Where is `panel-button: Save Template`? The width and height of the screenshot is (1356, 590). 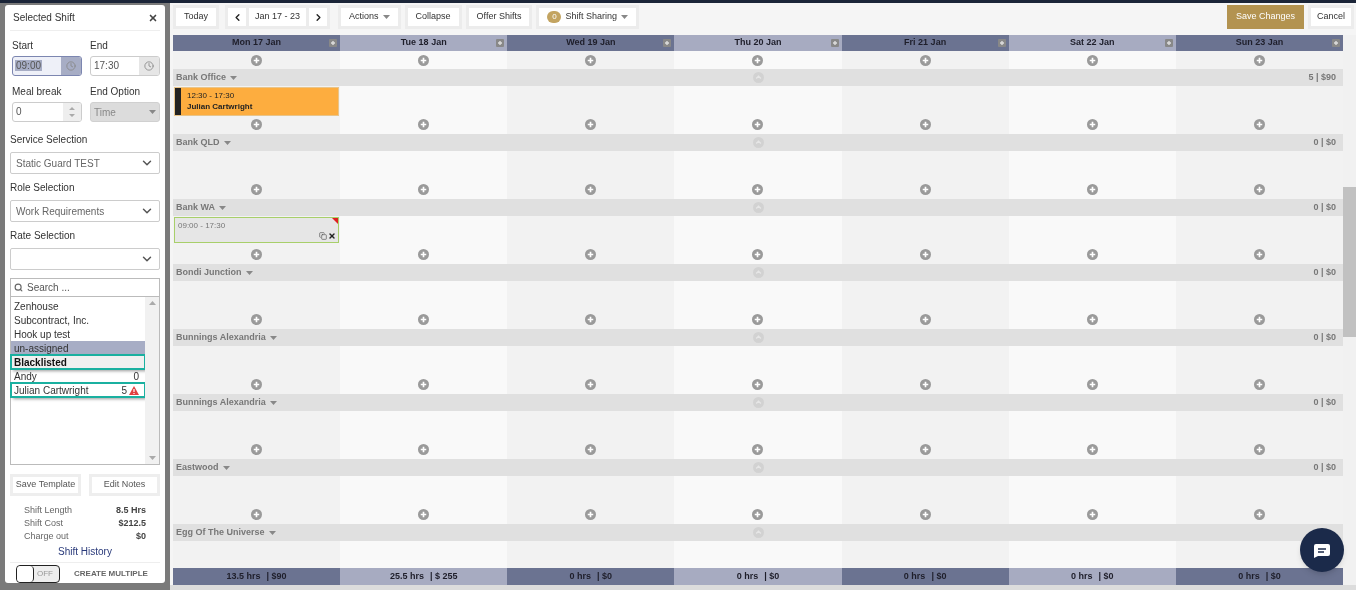
panel-button: Save Template is located at coordinates (45, 485).